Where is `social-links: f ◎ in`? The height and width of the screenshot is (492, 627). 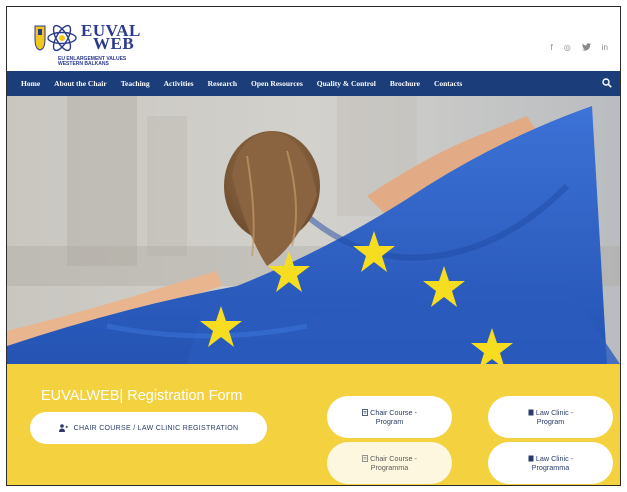 social-links: f ◎ in is located at coordinates (579, 48).